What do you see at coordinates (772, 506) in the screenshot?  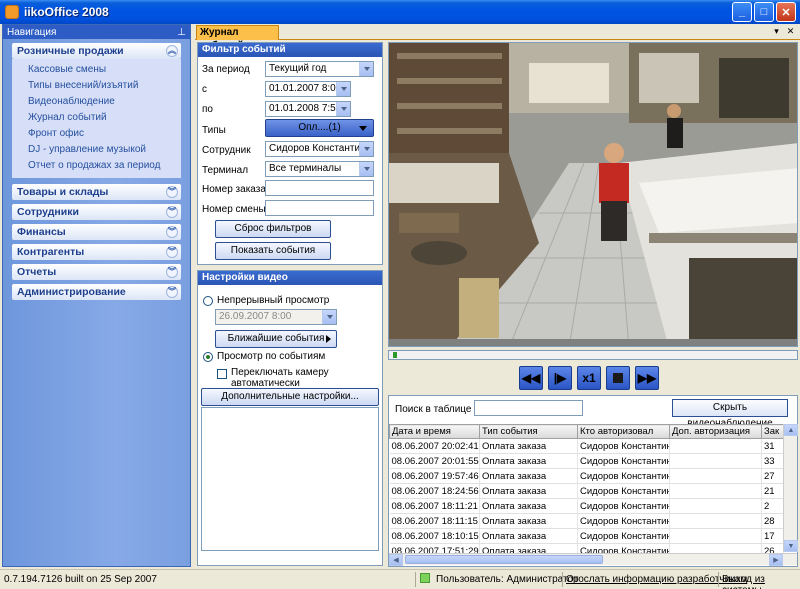 I see `cell-order: 2` at bounding box center [772, 506].